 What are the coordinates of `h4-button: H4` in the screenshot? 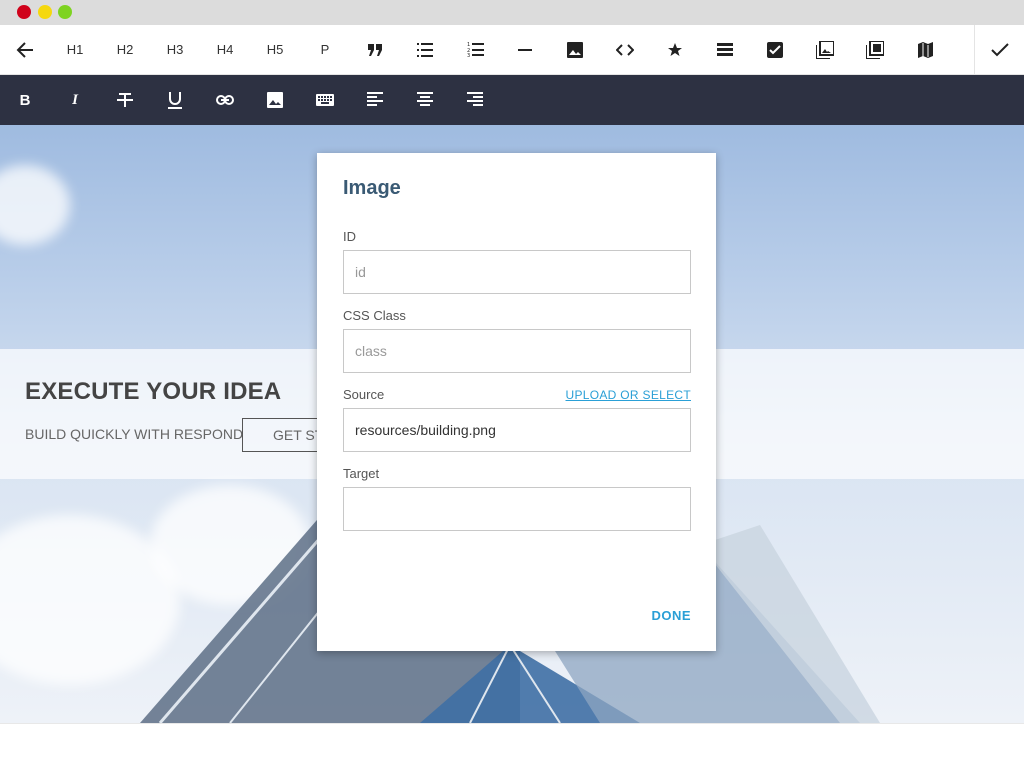 It's located at (225, 49).